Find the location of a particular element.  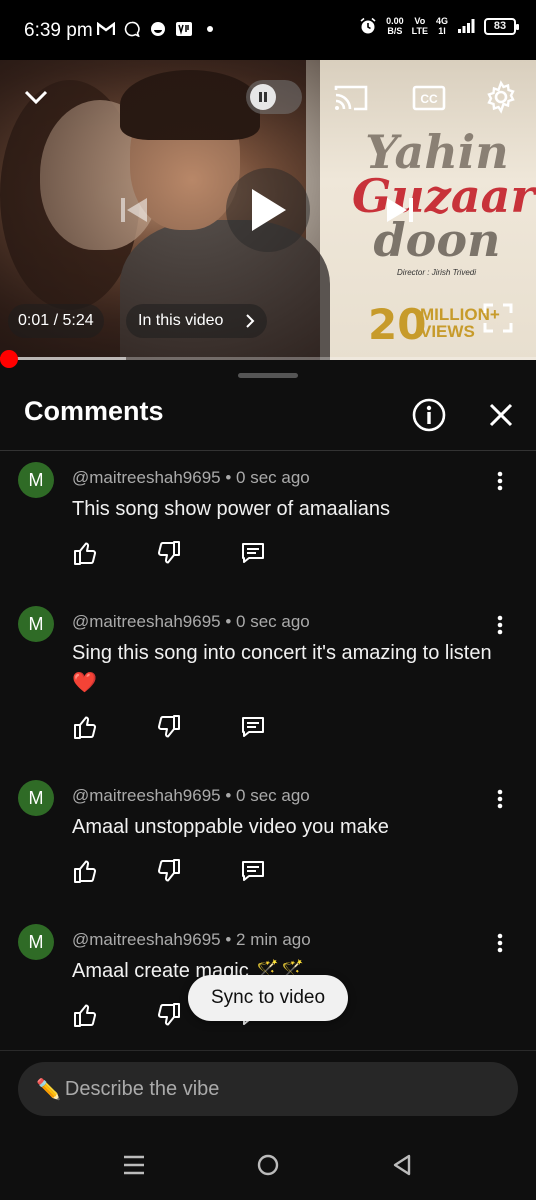

sync-to-video-button: Sync to video is located at coordinates (268, 998).